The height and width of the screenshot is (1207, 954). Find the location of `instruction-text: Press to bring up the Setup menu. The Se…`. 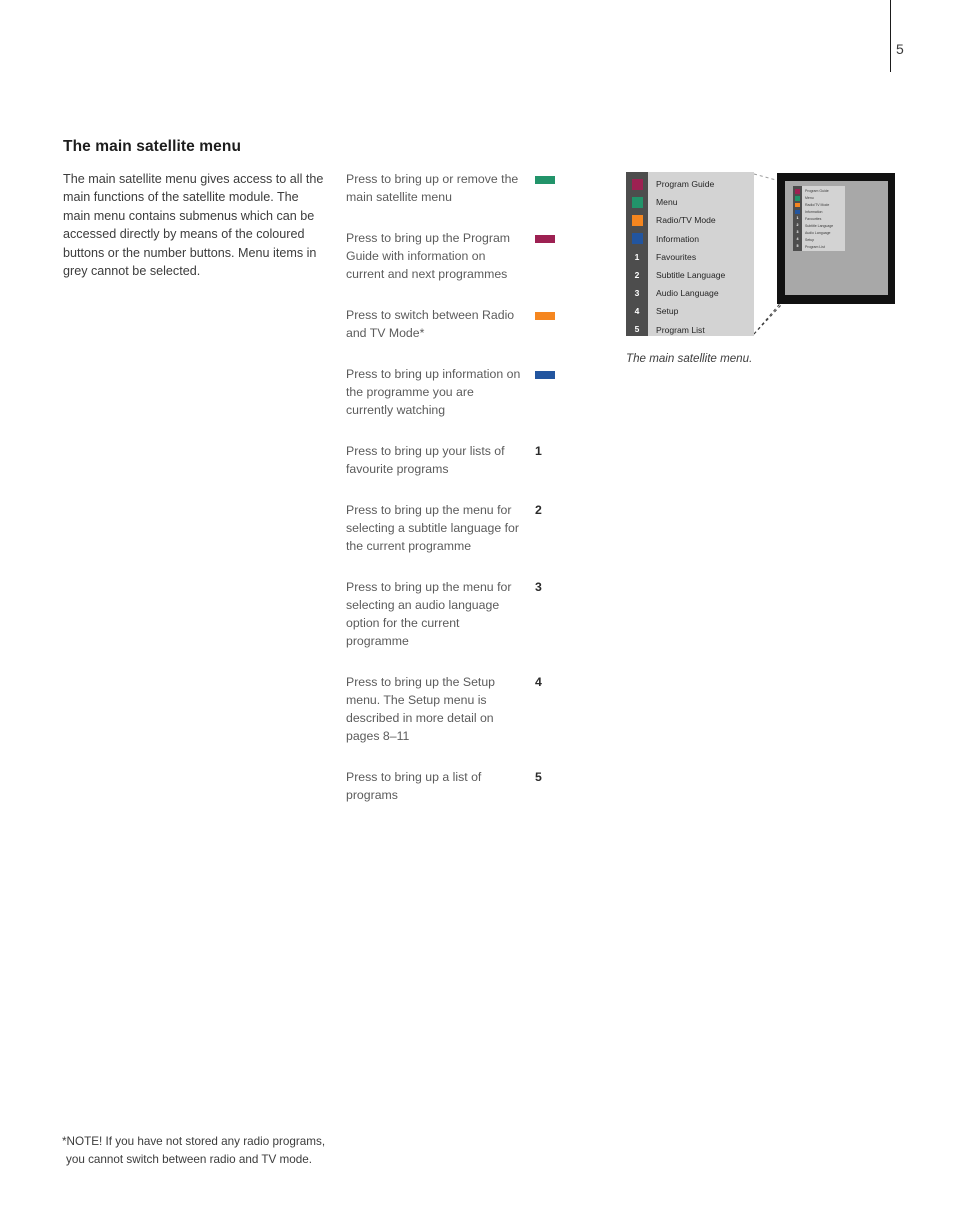

instruction-text: Press to bring up the Setup menu. The Se… is located at coordinates (421, 709).